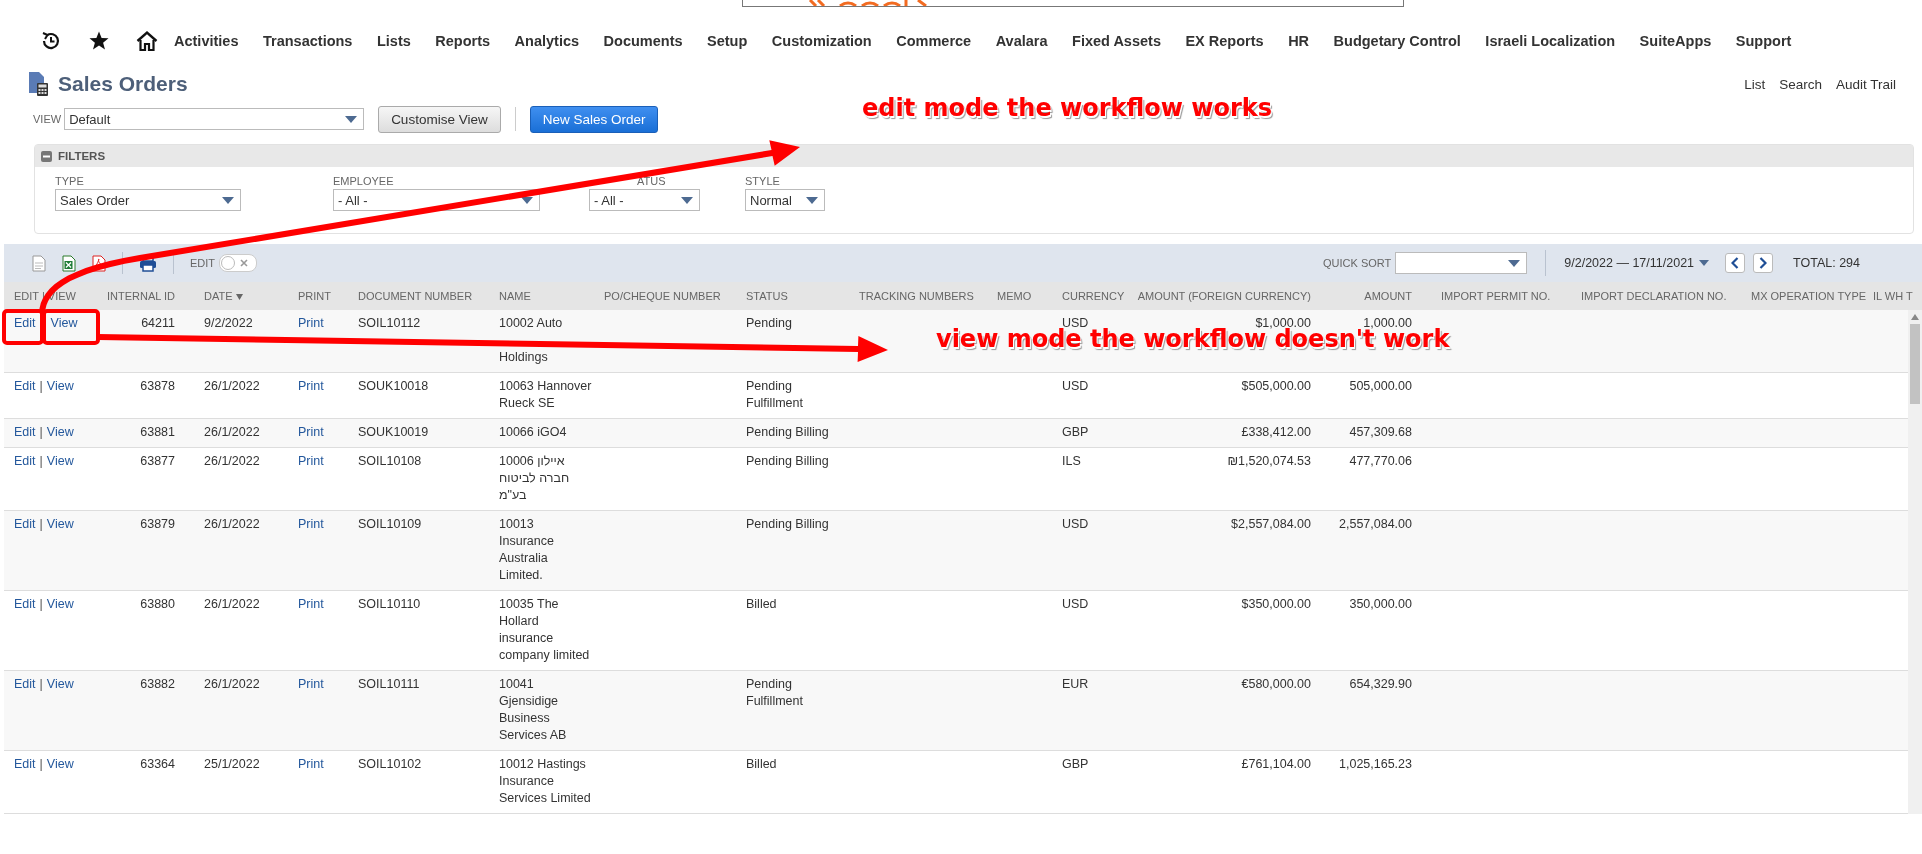 The height and width of the screenshot is (854, 1922). What do you see at coordinates (238, 263) in the screenshot?
I see `edit-toggle` at bounding box center [238, 263].